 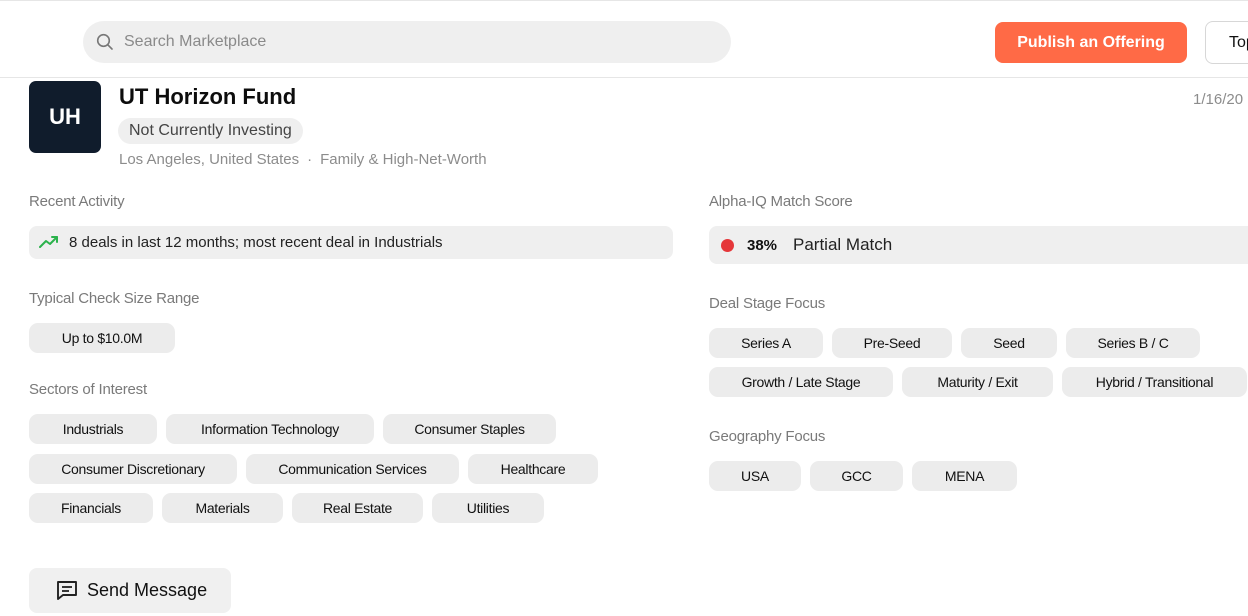 What do you see at coordinates (114, 298) in the screenshot?
I see `check-size-label: Typical Check Size Range` at bounding box center [114, 298].